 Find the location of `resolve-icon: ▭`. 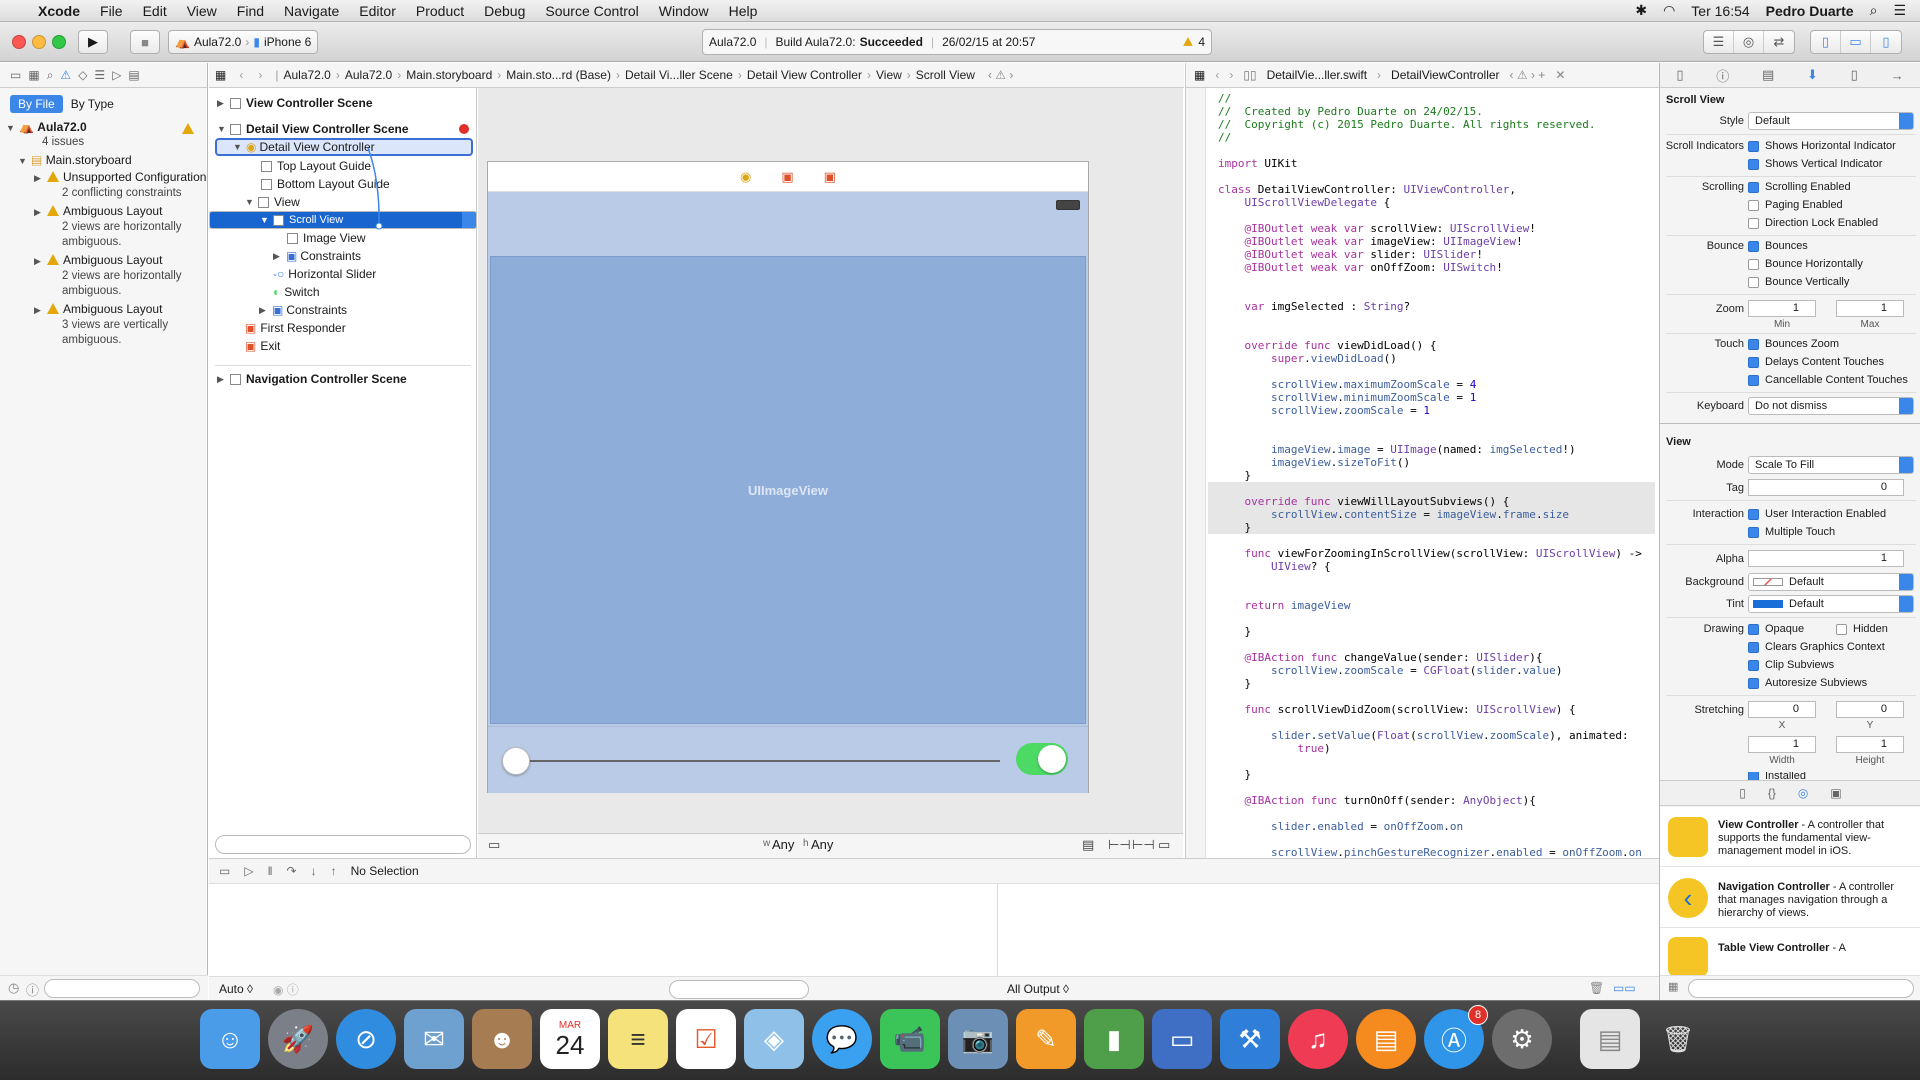

resolve-icon: ▭ is located at coordinates (1164, 845).